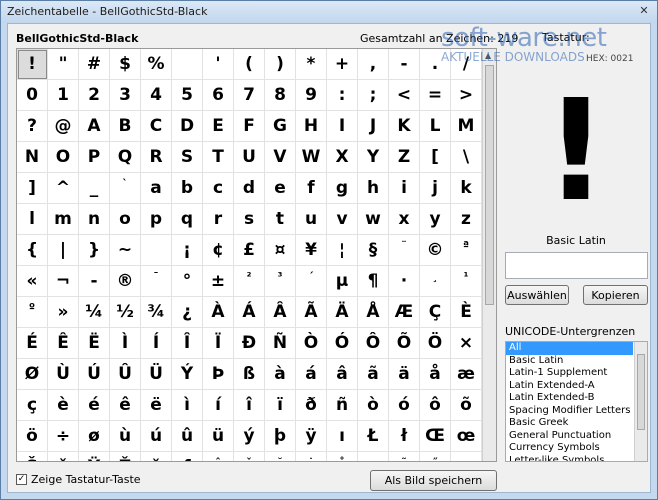  What do you see at coordinates (94, 64) in the screenshot?
I see `char-cell: #` at bounding box center [94, 64].